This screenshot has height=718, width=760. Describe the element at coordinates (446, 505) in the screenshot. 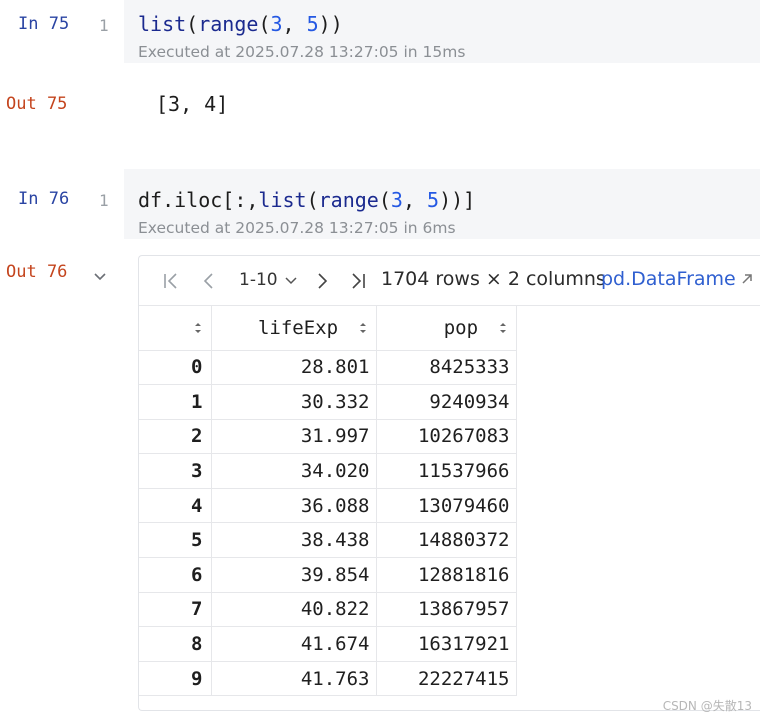

I see `cell-pop: 13079460` at that location.